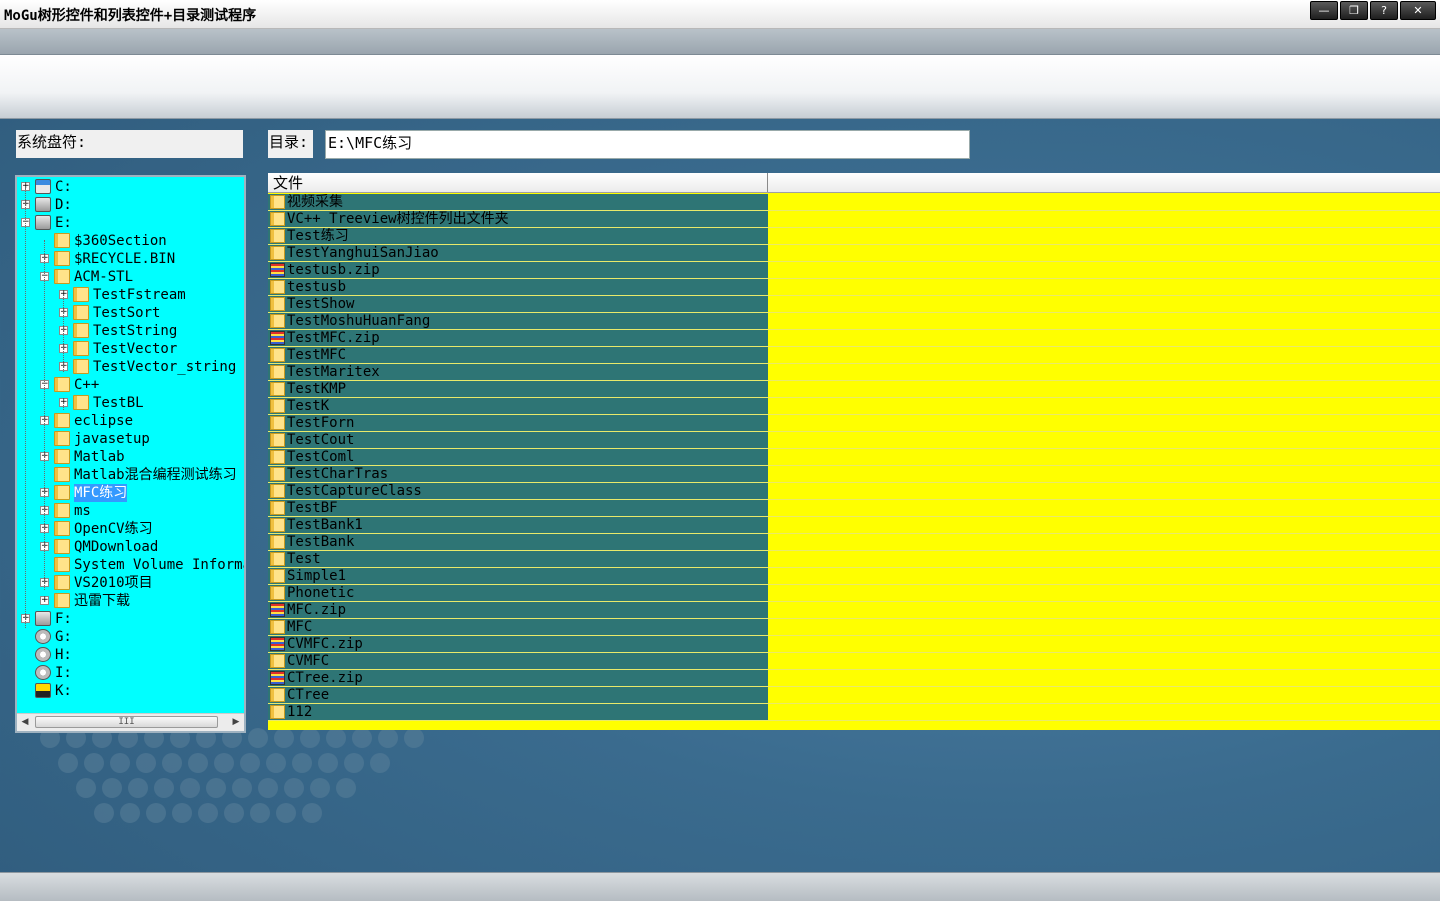 Image resolution: width=1440 pixels, height=901 pixels. What do you see at coordinates (854, 525) in the screenshot?
I see `list-item: TestBank1` at bounding box center [854, 525].